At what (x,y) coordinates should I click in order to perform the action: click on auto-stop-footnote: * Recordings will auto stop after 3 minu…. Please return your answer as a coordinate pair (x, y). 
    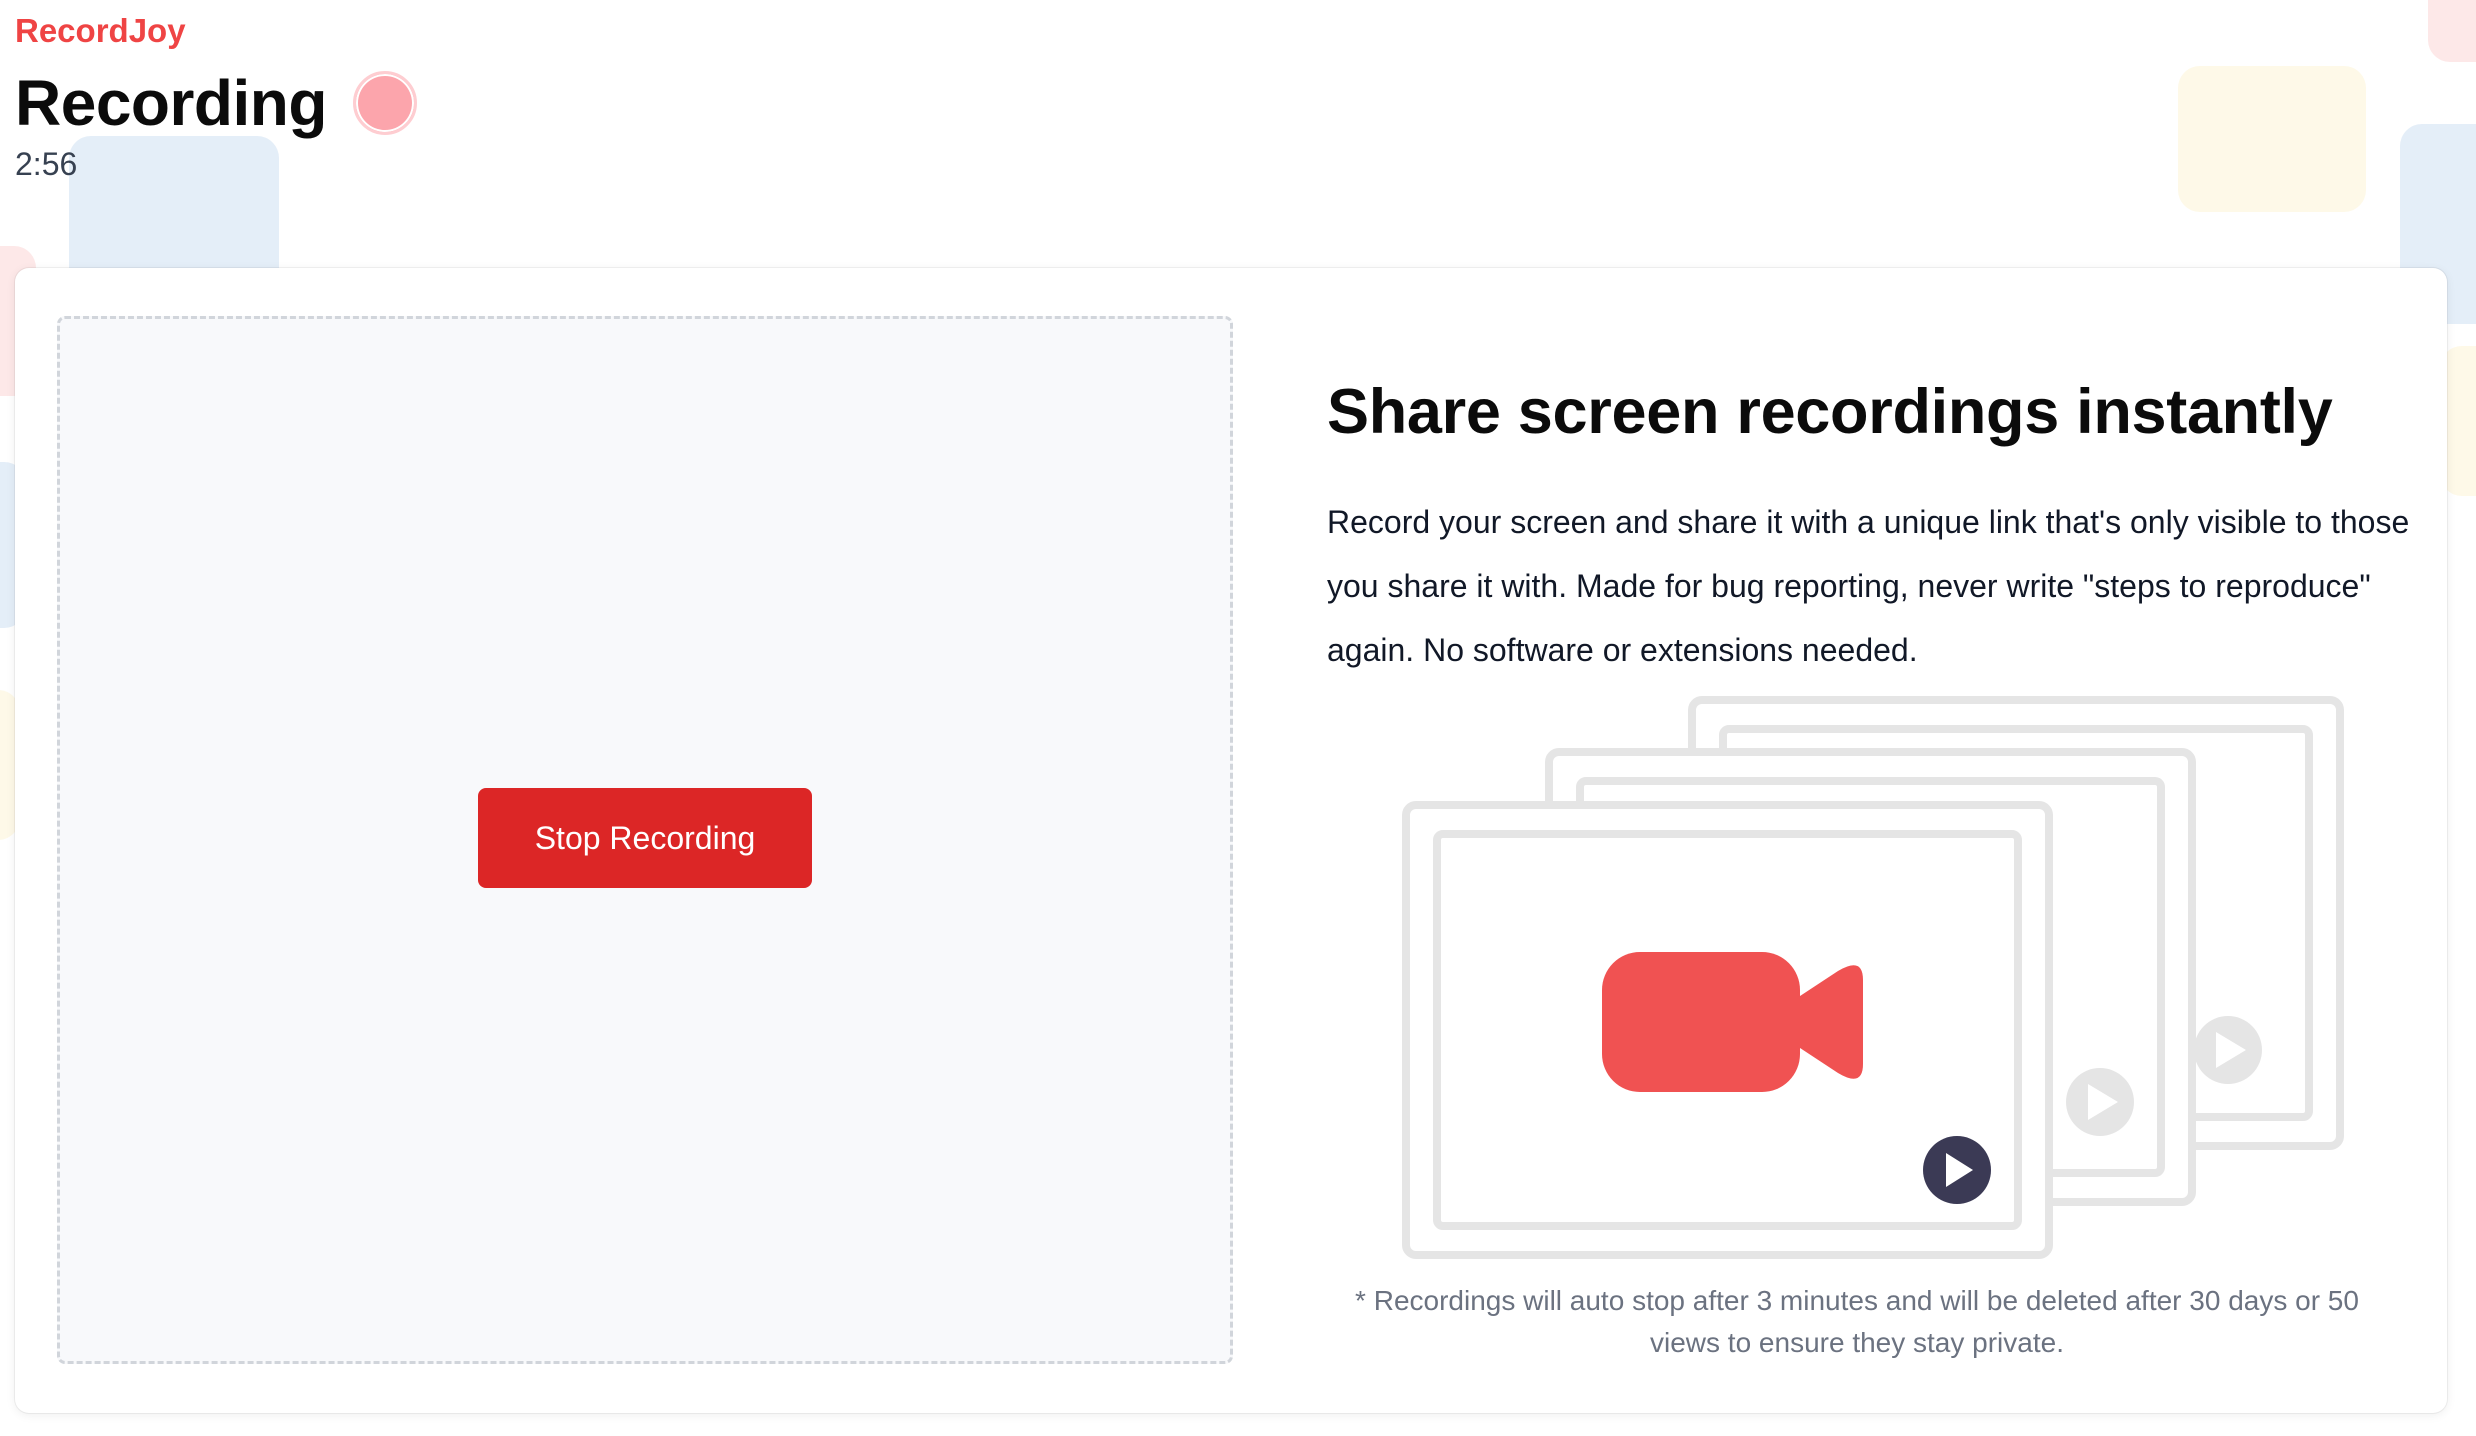
    Looking at the image, I should click on (1857, 1321).